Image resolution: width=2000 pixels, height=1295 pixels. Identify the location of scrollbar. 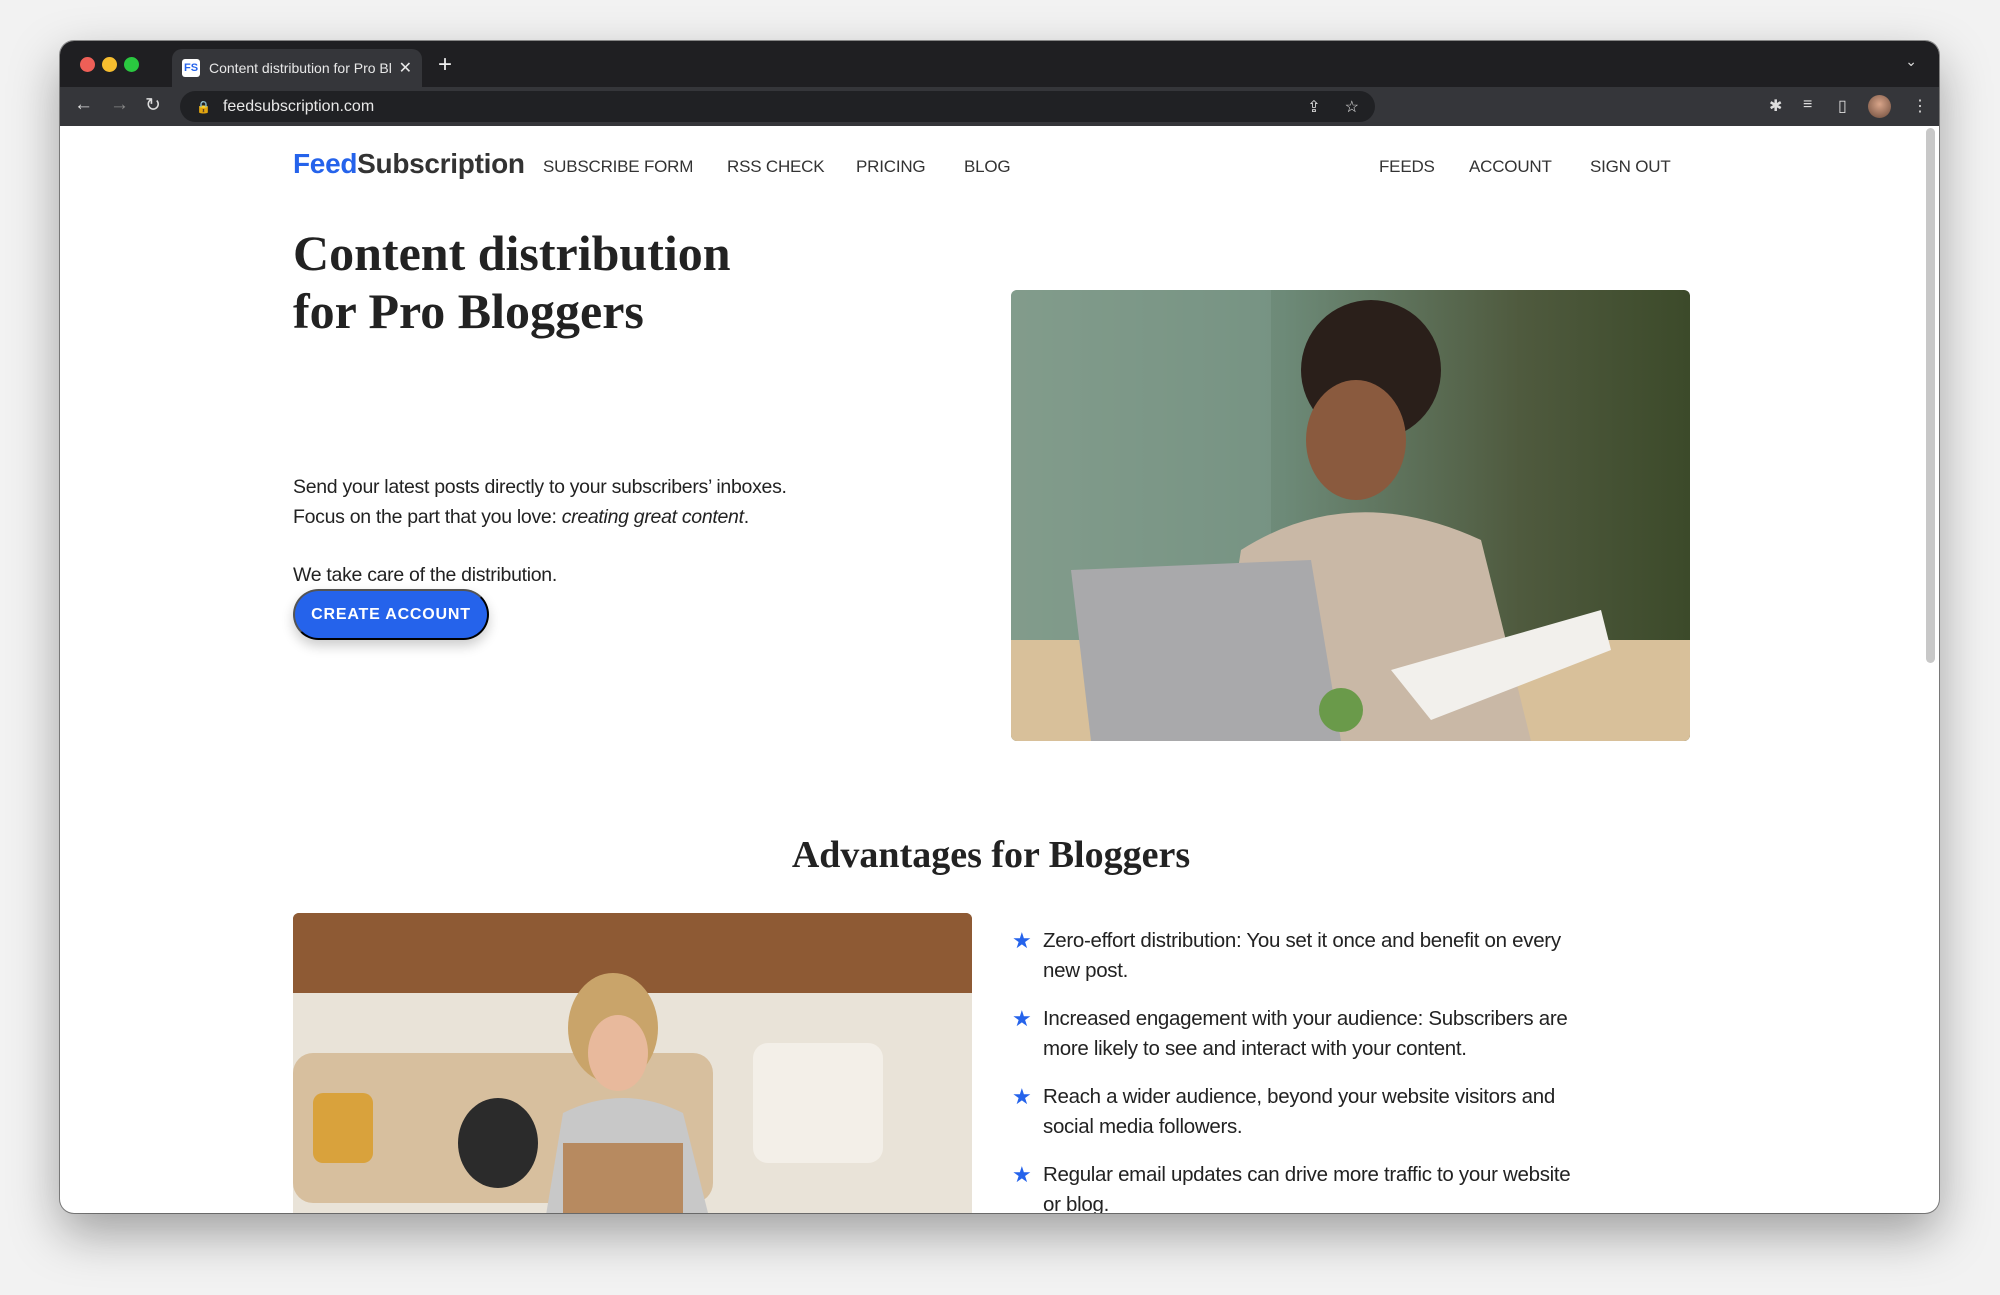
(1930, 395).